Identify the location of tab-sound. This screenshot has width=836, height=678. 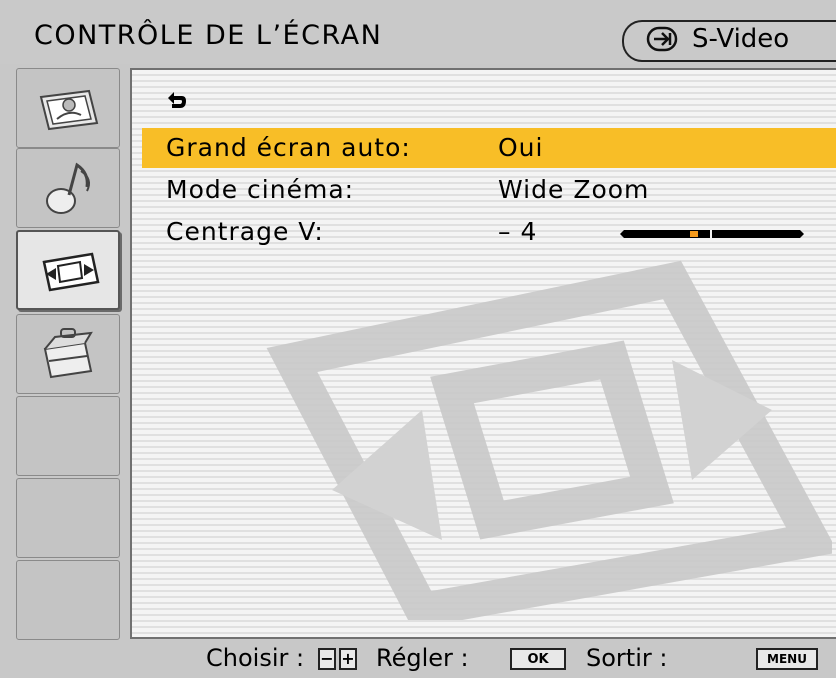
(68, 188).